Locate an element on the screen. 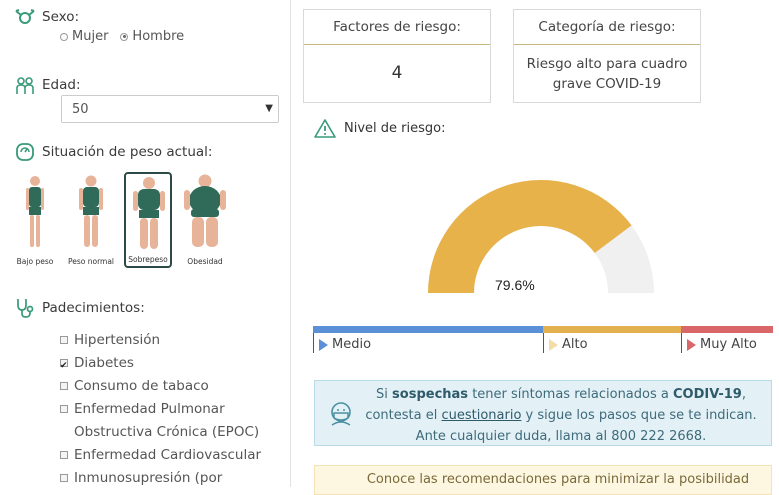 The height and width of the screenshot is (495, 779). conditions-section-header: Padecimientos: is located at coordinates (79, 308).